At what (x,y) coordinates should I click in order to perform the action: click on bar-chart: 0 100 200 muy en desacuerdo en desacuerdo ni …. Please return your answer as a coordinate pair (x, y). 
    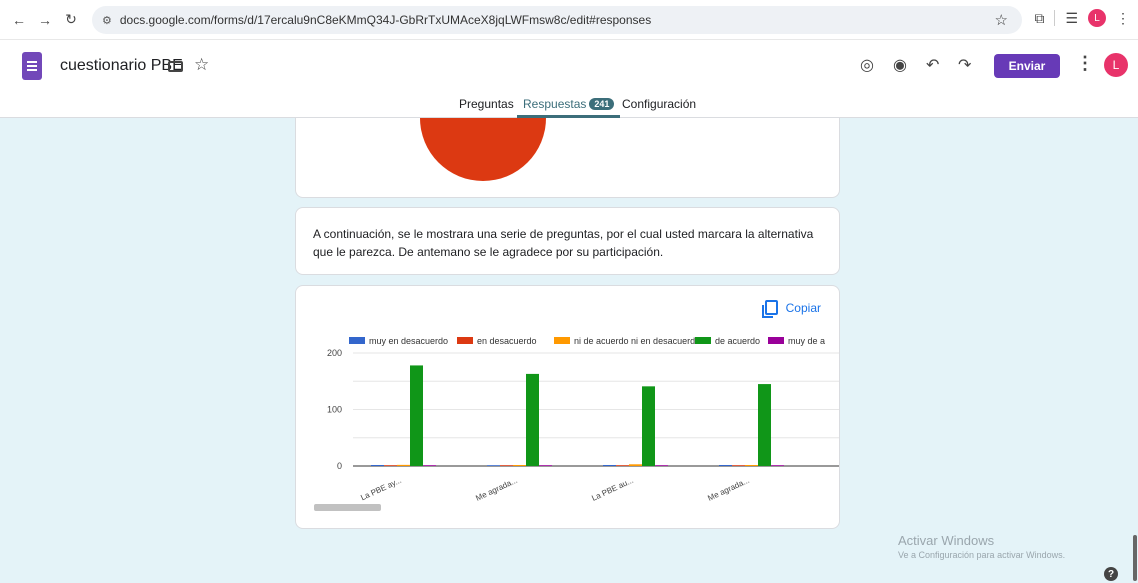
    Looking at the image, I should click on (583, 419).